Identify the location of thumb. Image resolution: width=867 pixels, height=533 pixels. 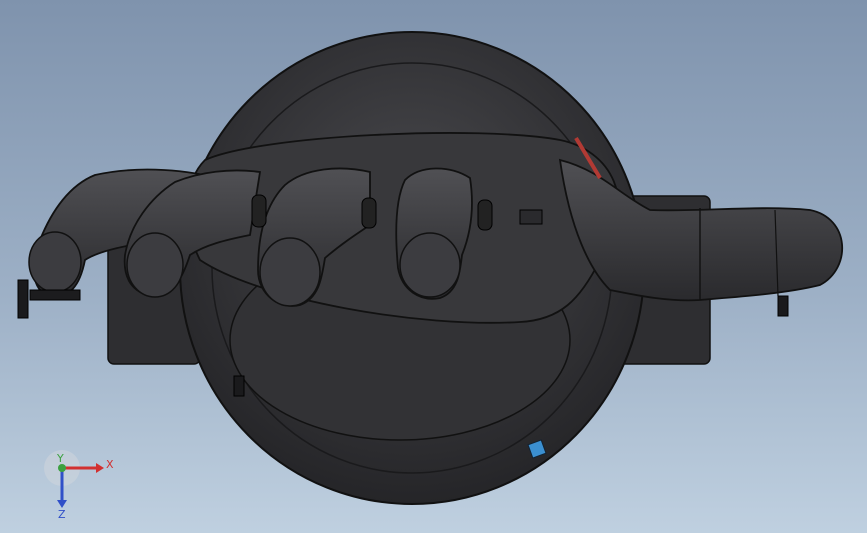
(700, 230).